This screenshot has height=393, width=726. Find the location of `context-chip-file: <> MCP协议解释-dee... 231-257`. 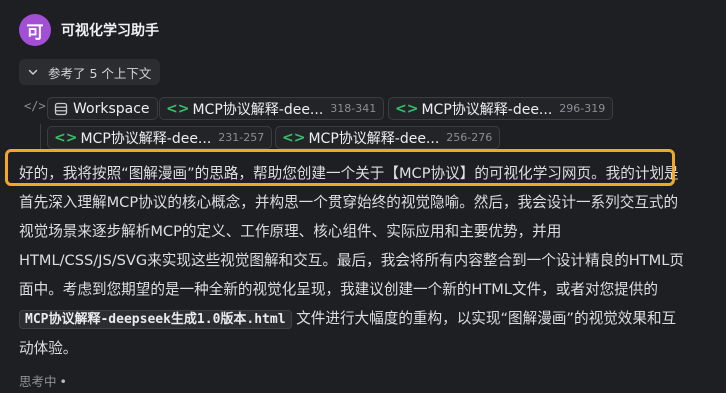

context-chip-file: <> MCP协议解释-dee... 231-257 is located at coordinates (160, 137).